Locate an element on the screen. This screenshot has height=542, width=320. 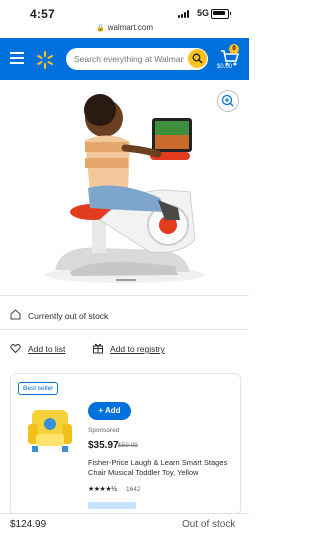
status-time: 4:57 is located at coordinates (42, 14).